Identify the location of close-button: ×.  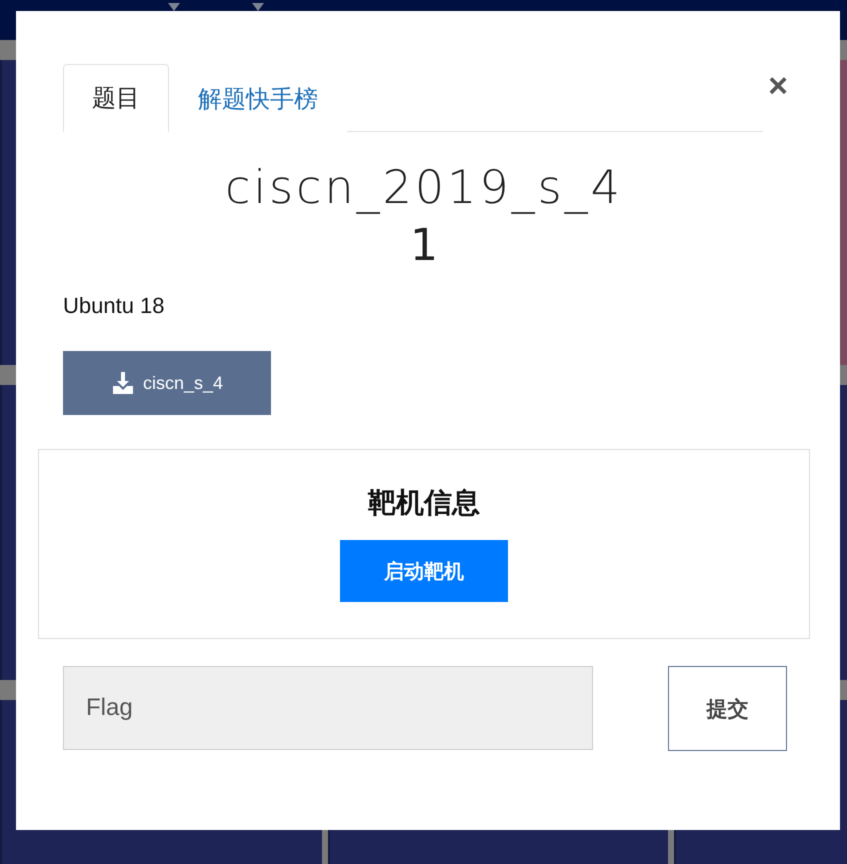
(778, 86).